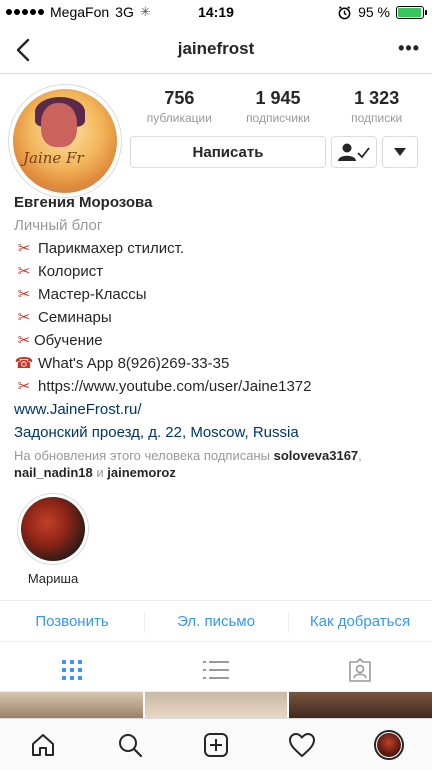 This screenshot has height=770, width=432. I want to click on call-button: Позвонить, so click(72, 621).